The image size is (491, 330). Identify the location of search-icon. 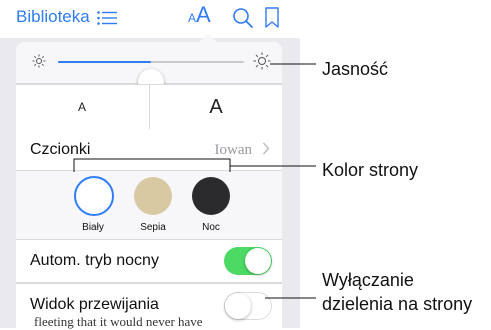
(243, 18).